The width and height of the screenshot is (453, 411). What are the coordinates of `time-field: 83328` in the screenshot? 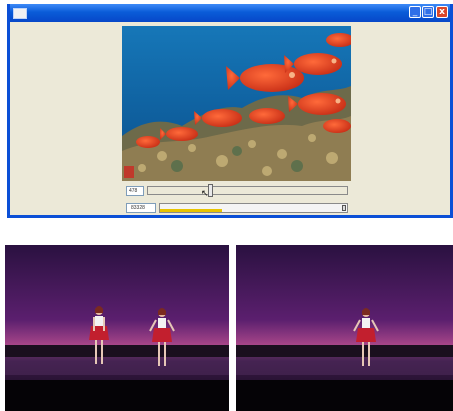 It's located at (141, 208).